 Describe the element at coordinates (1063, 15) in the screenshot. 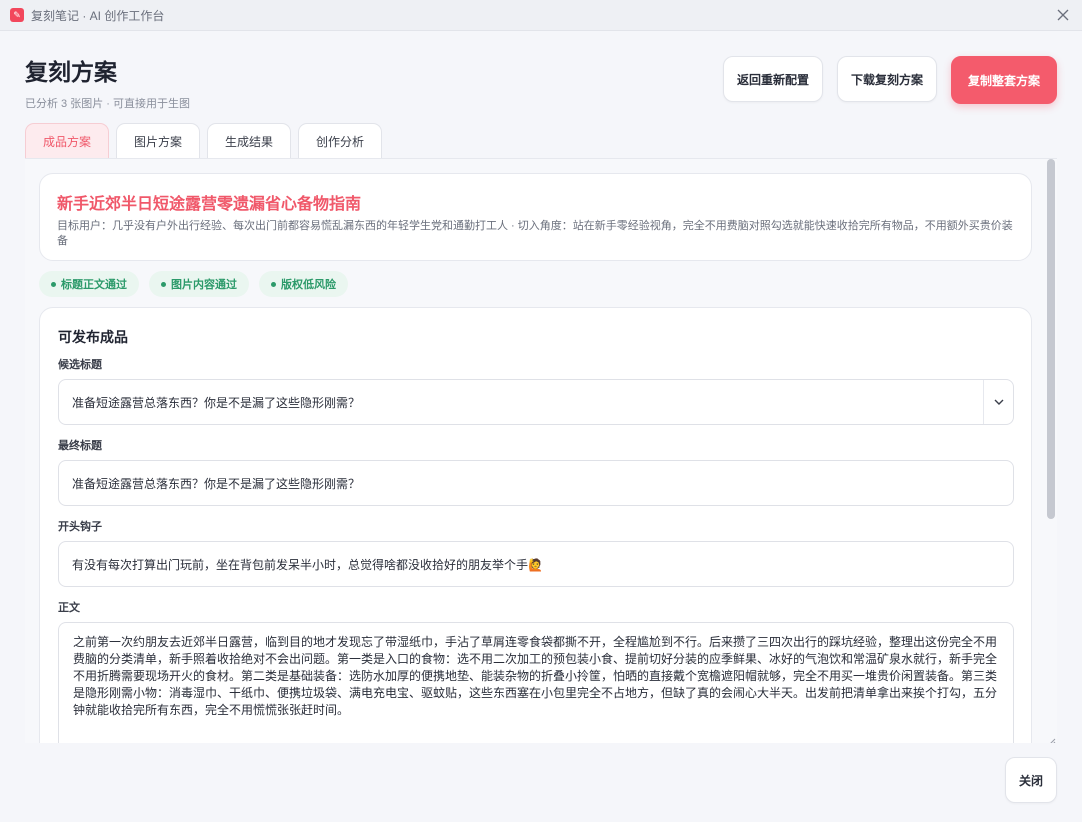

I see `close-icon` at that location.